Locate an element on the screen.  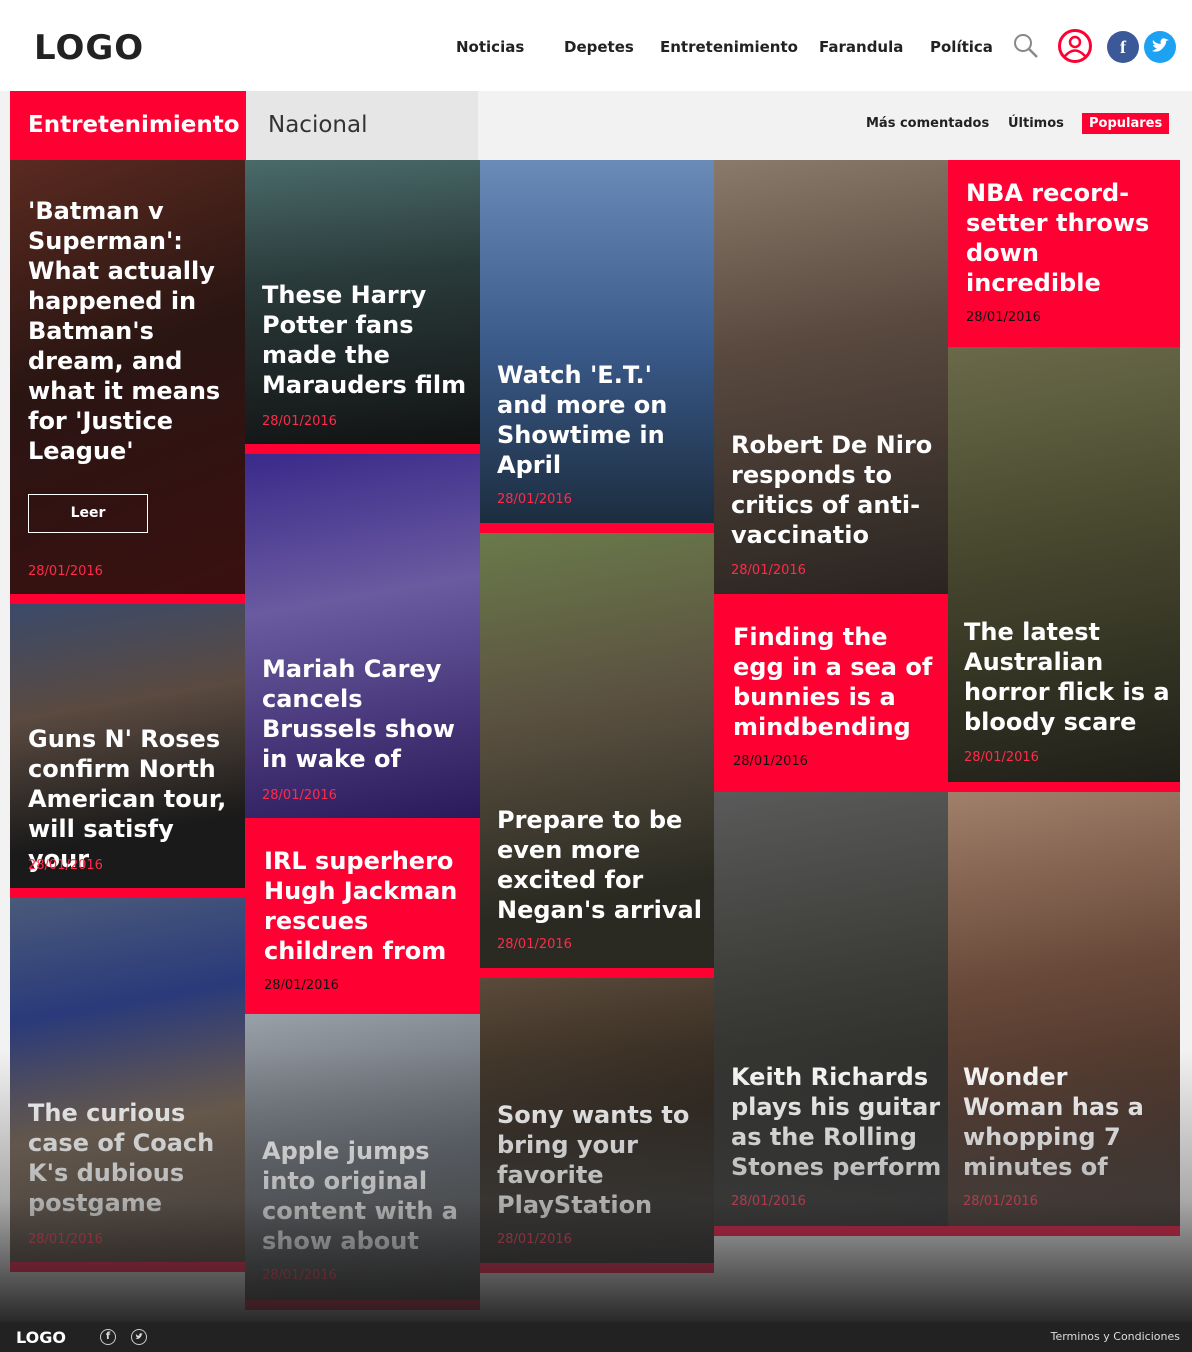
terms-link: Terminos y Condiciones is located at coordinates (1115, 1336).